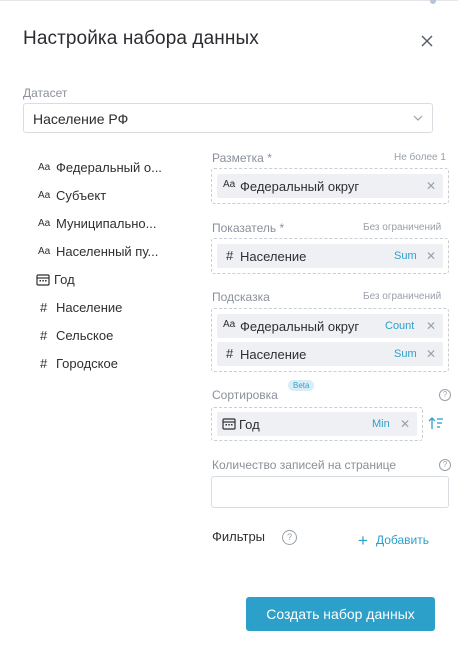  I want to click on indicator-chip: # Население Sum ✕, so click(330, 256).